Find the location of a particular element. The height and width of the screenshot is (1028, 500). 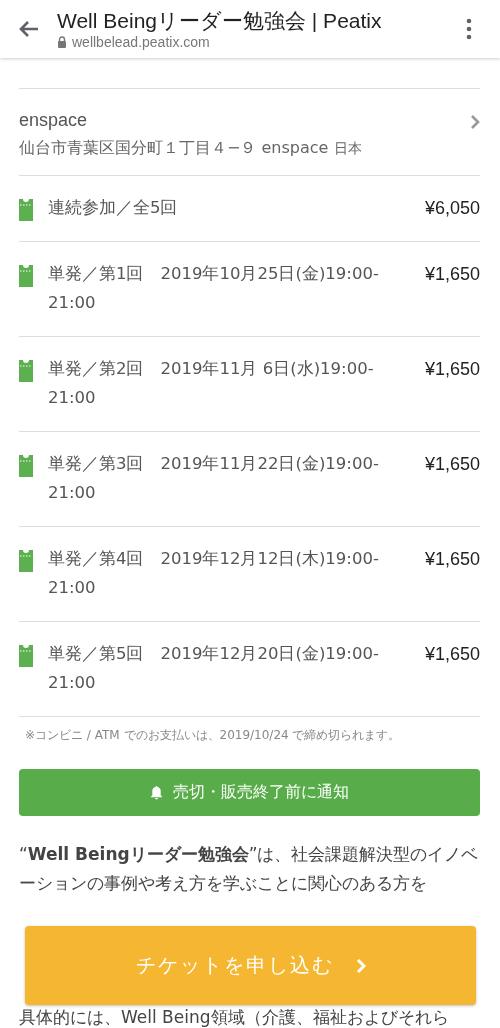

ticket-name: 単発／第2回 2019年11月 6日(水)19:00-21:00 is located at coordinates (211, 383).